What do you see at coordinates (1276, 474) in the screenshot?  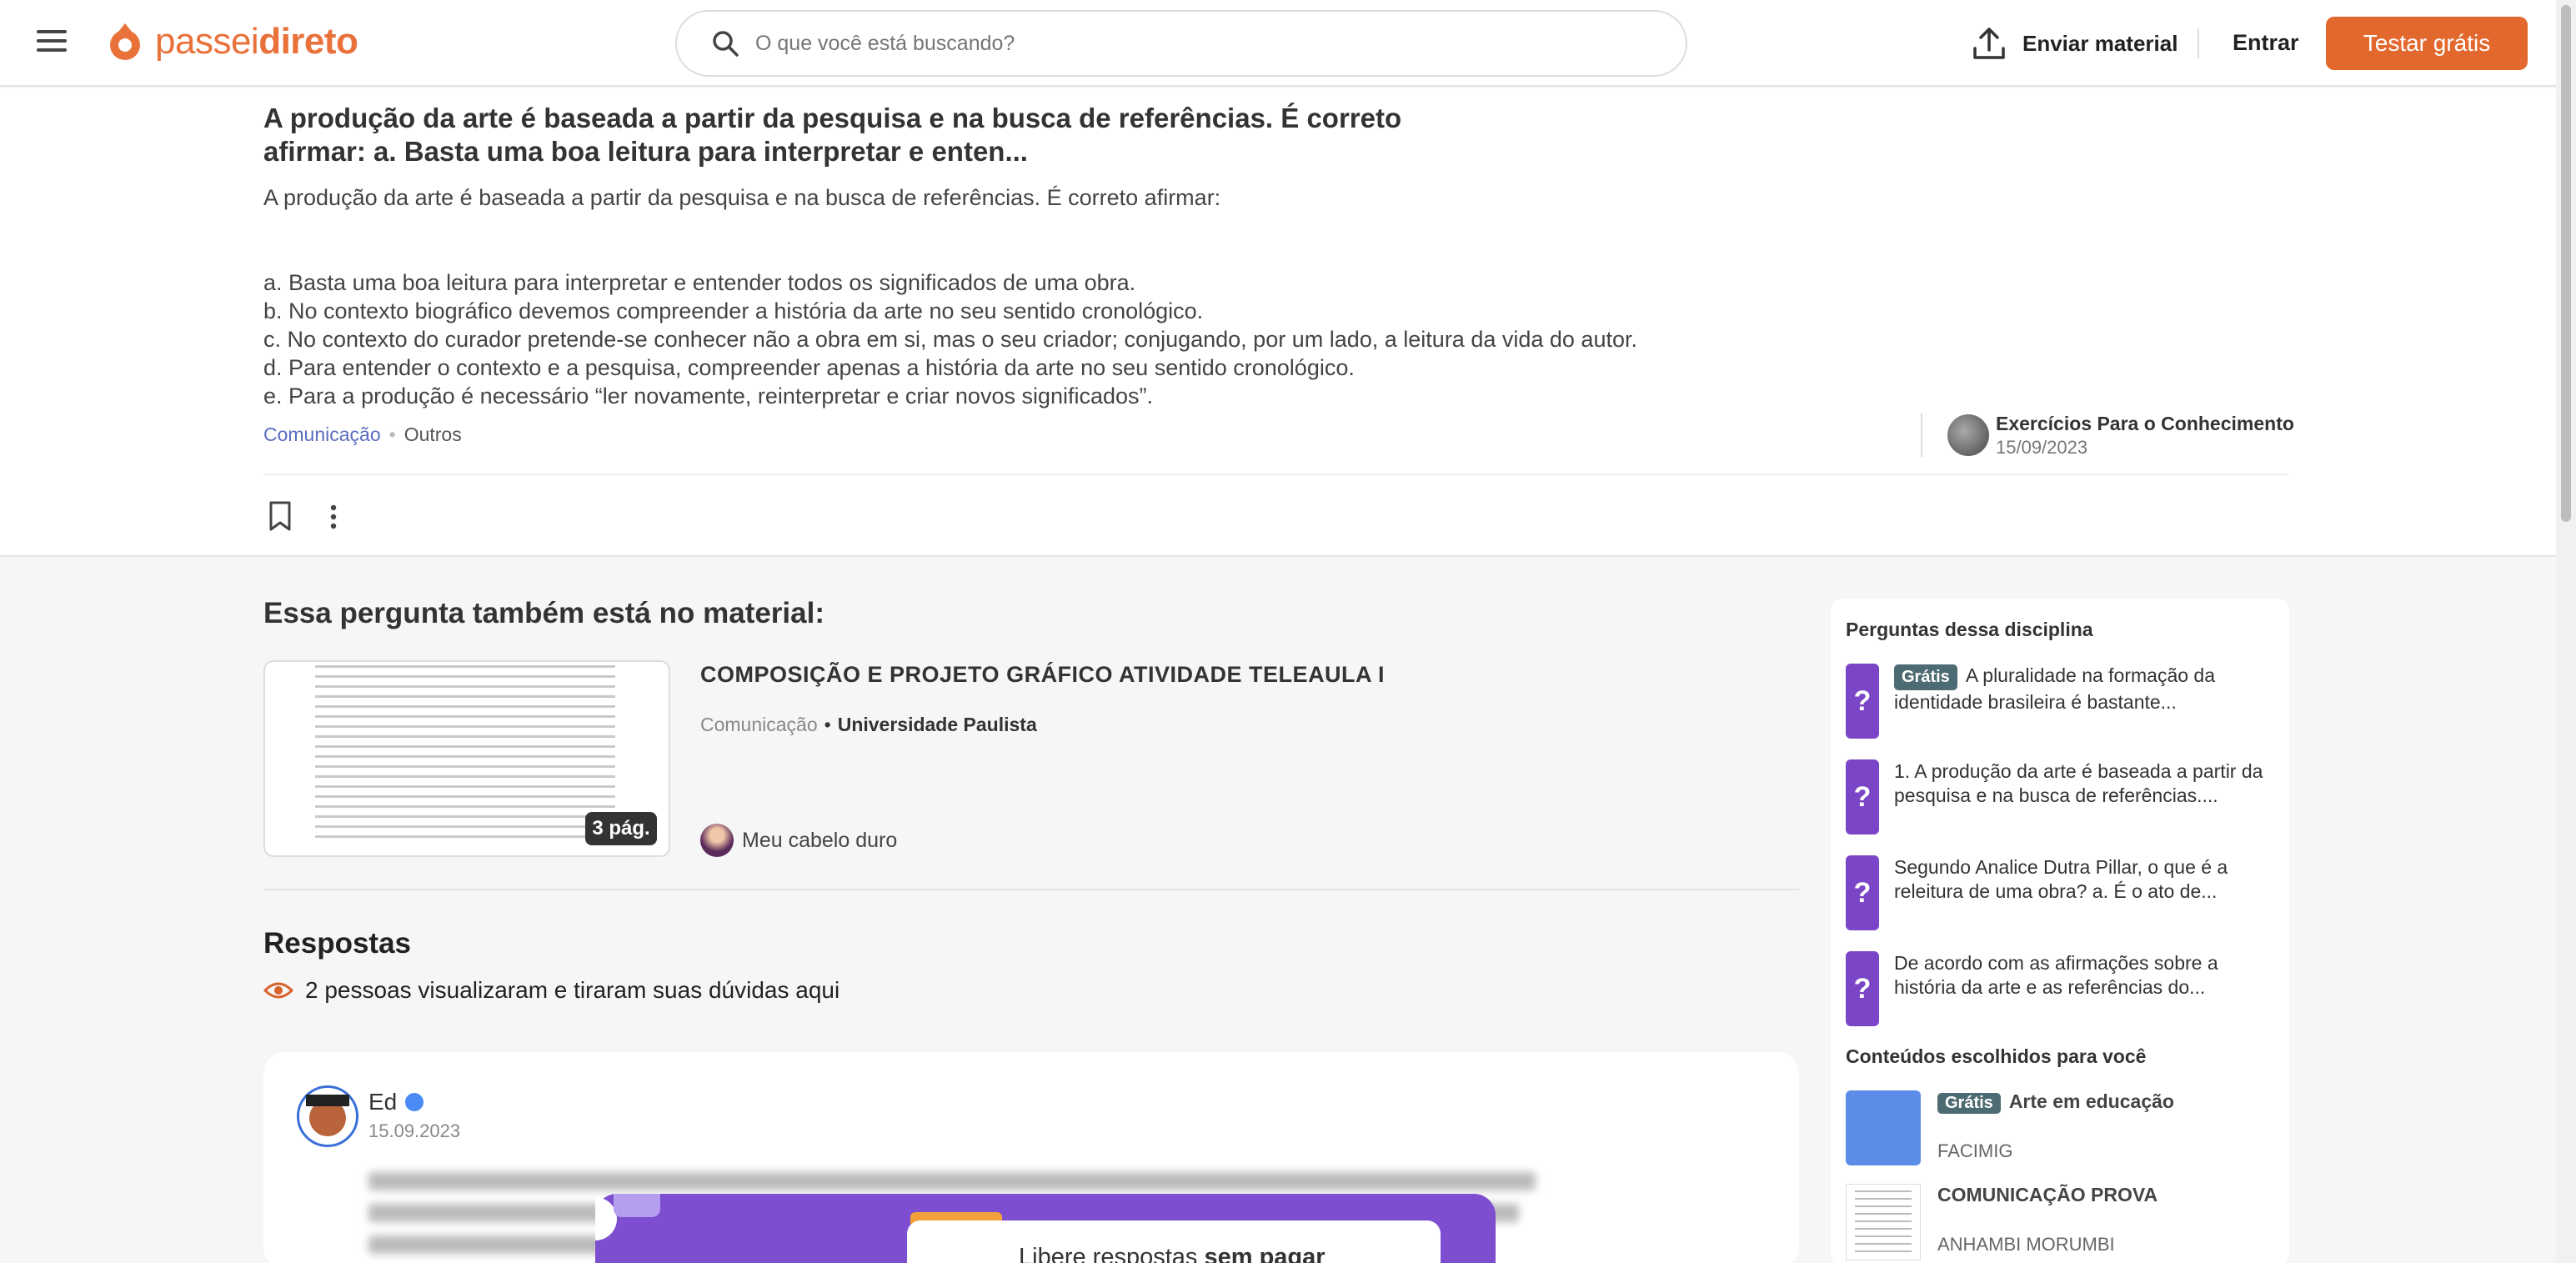 I see `question-divider` at bounding box center [1276, 474].